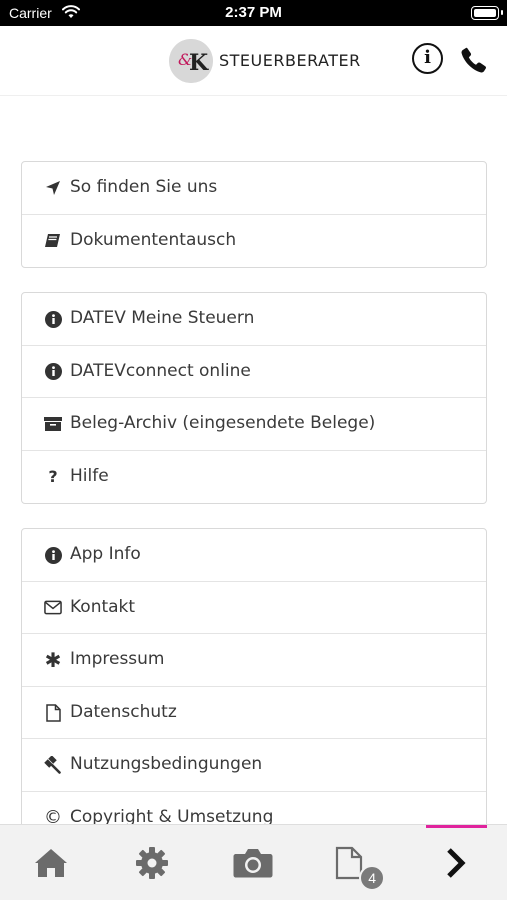  What do you see at coordinates (53, 424) in the screenshot?
I see `archive-icon` at bounding box center [53, 424].